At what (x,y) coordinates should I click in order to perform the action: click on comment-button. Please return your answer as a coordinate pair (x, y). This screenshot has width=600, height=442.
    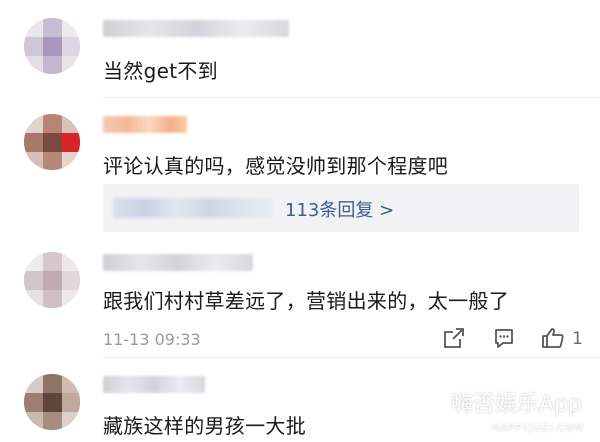
    Looking at the image, I should click on (504, 340).